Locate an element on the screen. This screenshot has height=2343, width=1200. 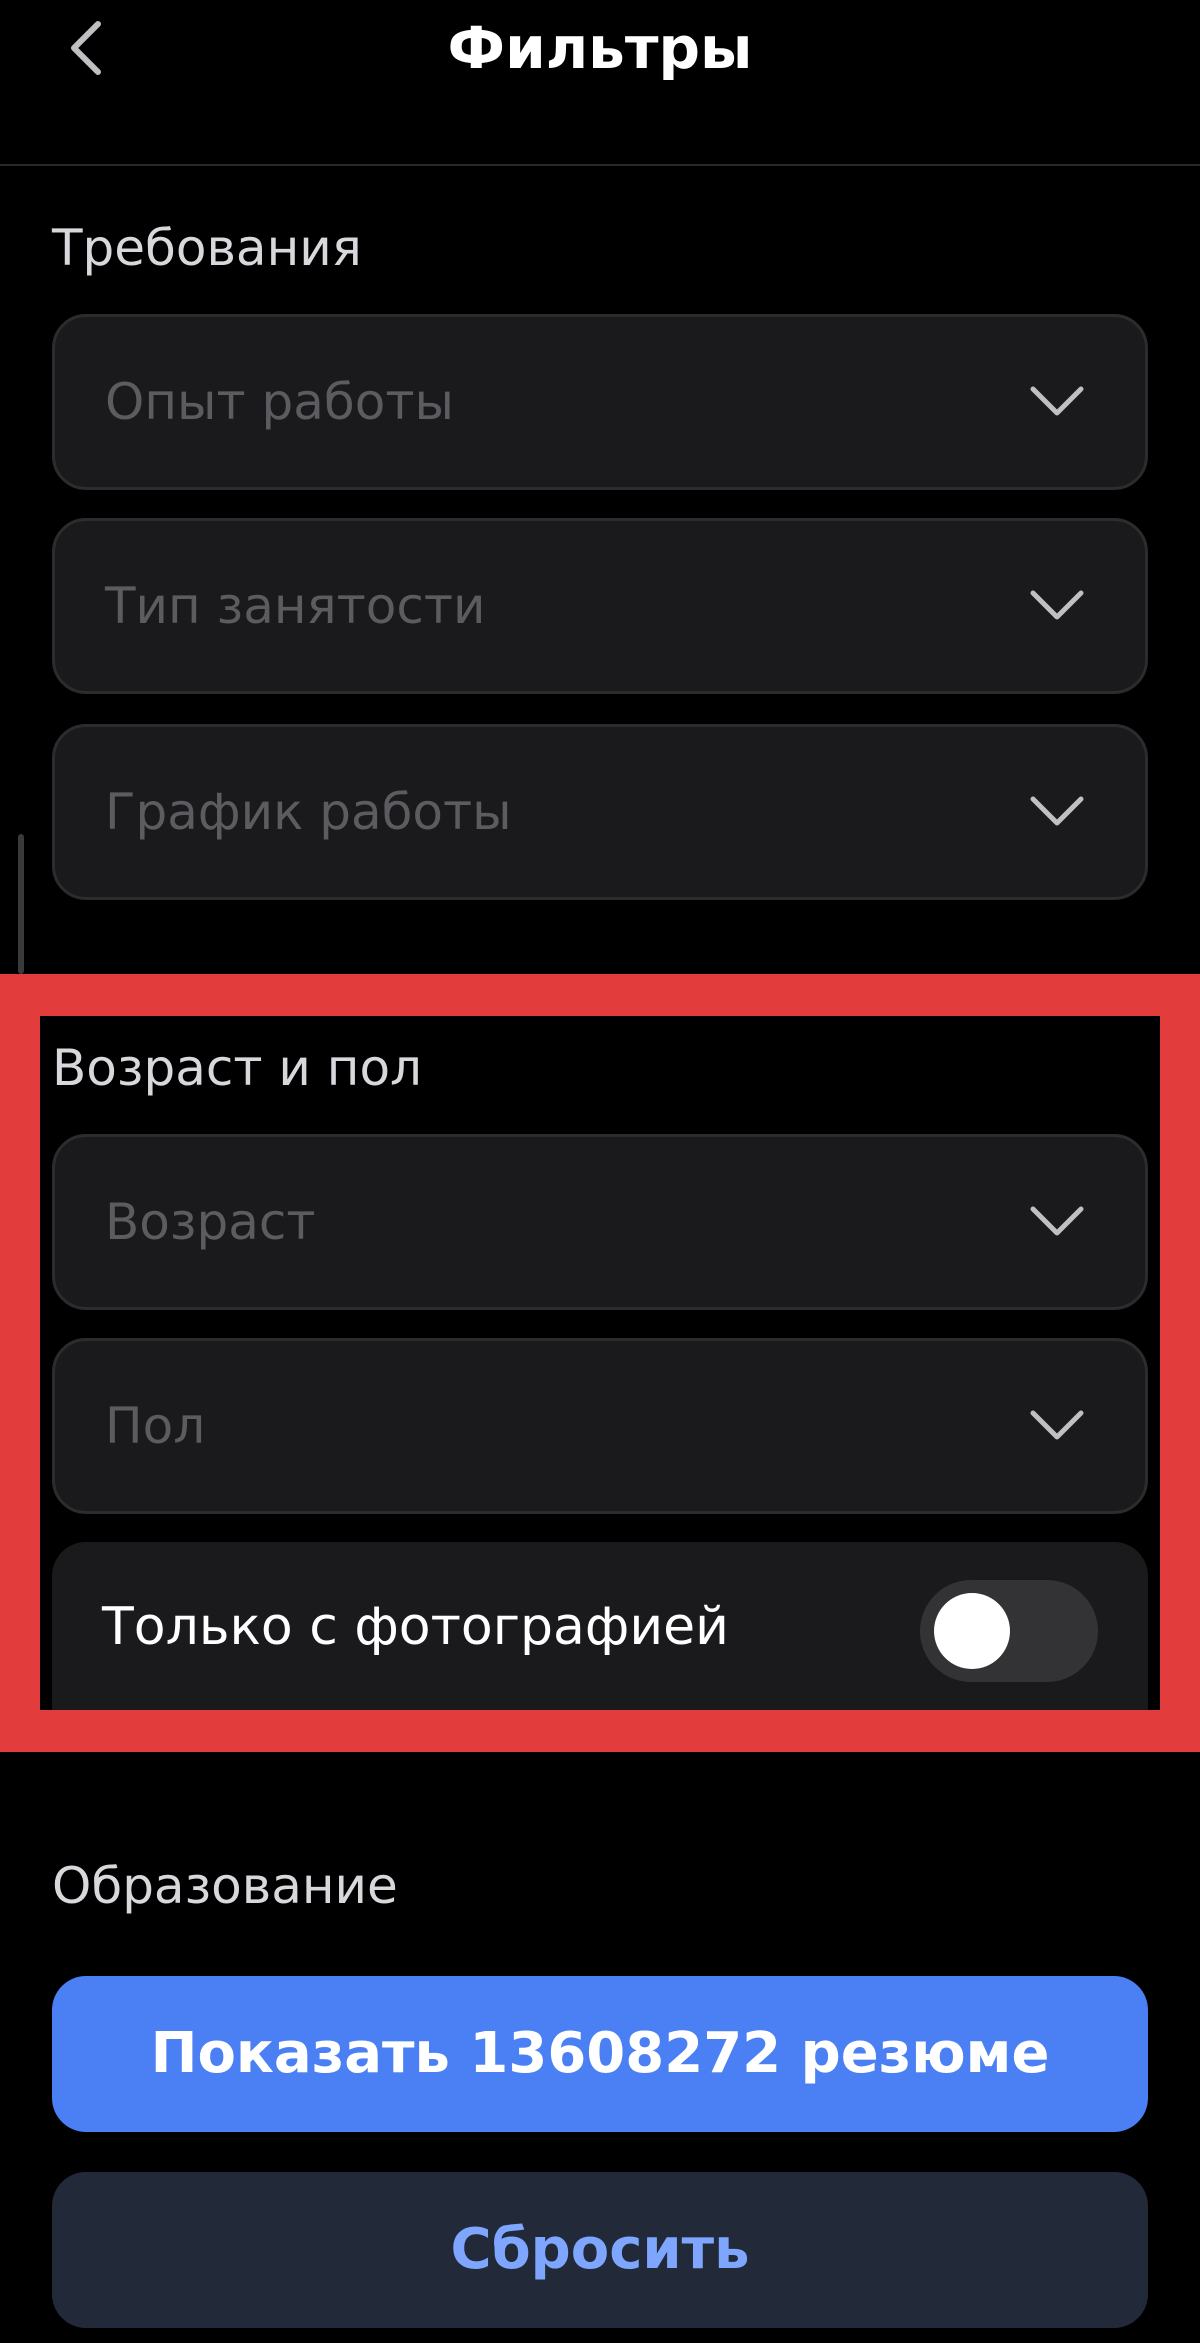
gender-placeholder: Пол is located at coordinates (155, 1426).